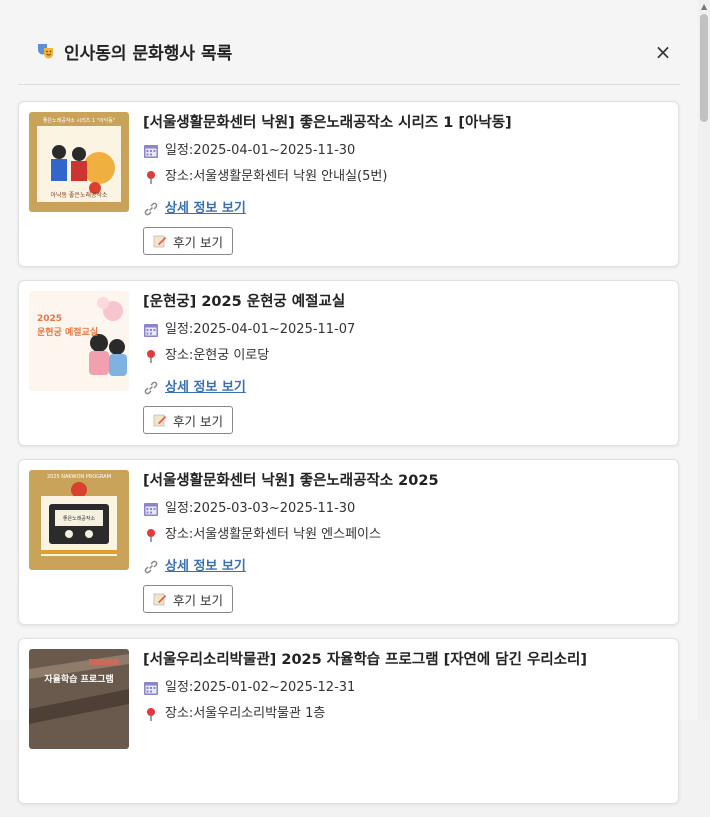  What do you see at coordinates (274, 150) in the screenshot?
I see `event-date: 2025-04-01~2025-11-30` at bounding box center [274, 150].